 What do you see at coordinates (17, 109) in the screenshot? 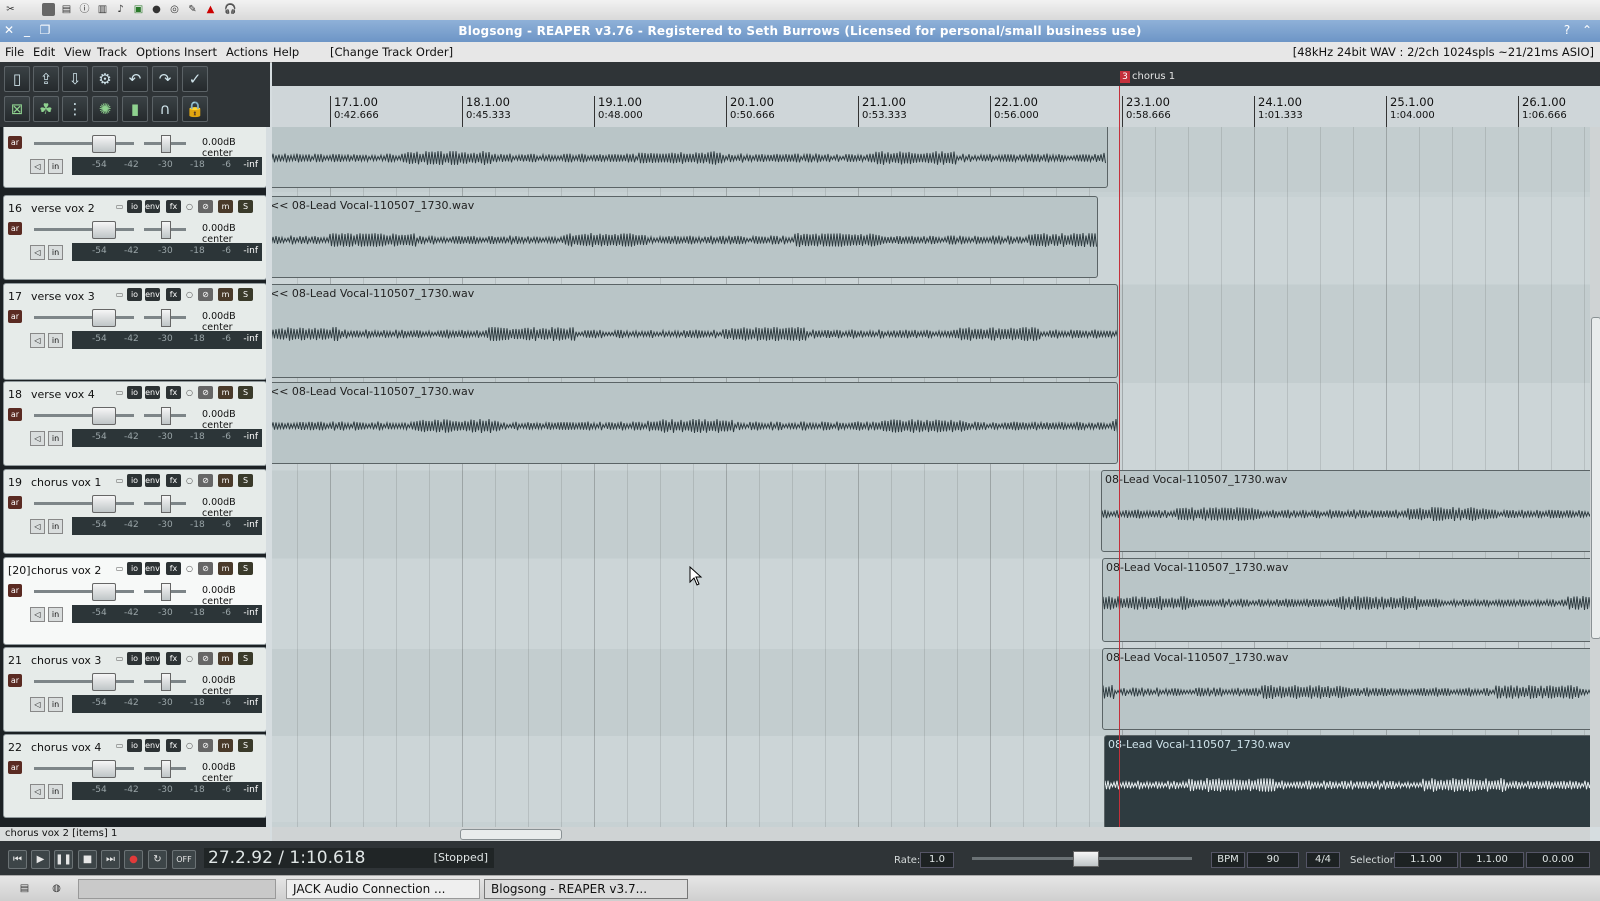
I see `snap-icon: ⊠` at bounding box center [17, 109].